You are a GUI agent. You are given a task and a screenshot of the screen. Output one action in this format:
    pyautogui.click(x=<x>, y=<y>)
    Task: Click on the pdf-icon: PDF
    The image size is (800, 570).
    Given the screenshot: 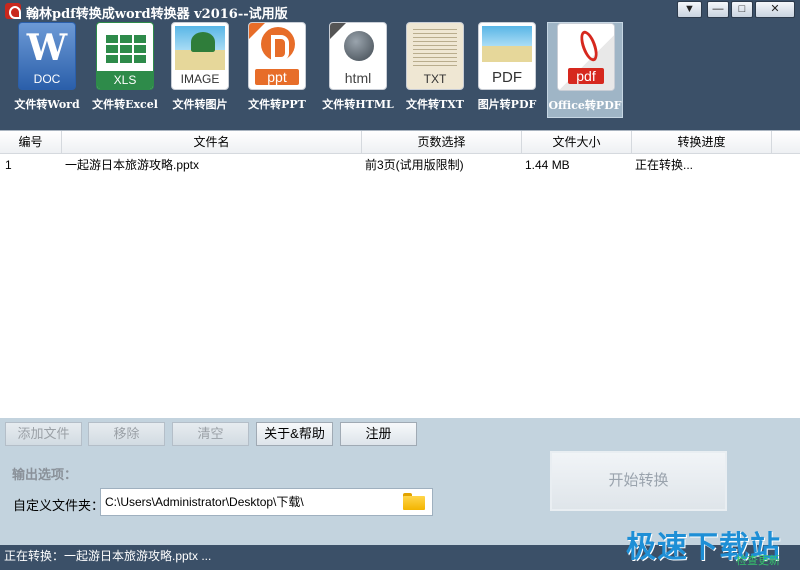 What is the action you would take?
    pyautogui.click(x=507, y=56)
    